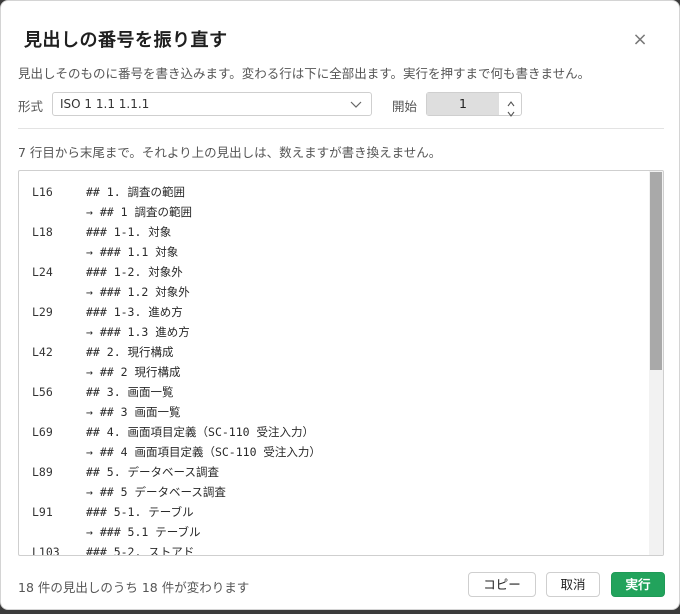 Image resolution: width=680 pixels, height=614 pixels. What do you see at coordinates (132, 252) in the screenshot?
I see `heading-text: → ### 1.1 対象` at bounding box center [132, 252].